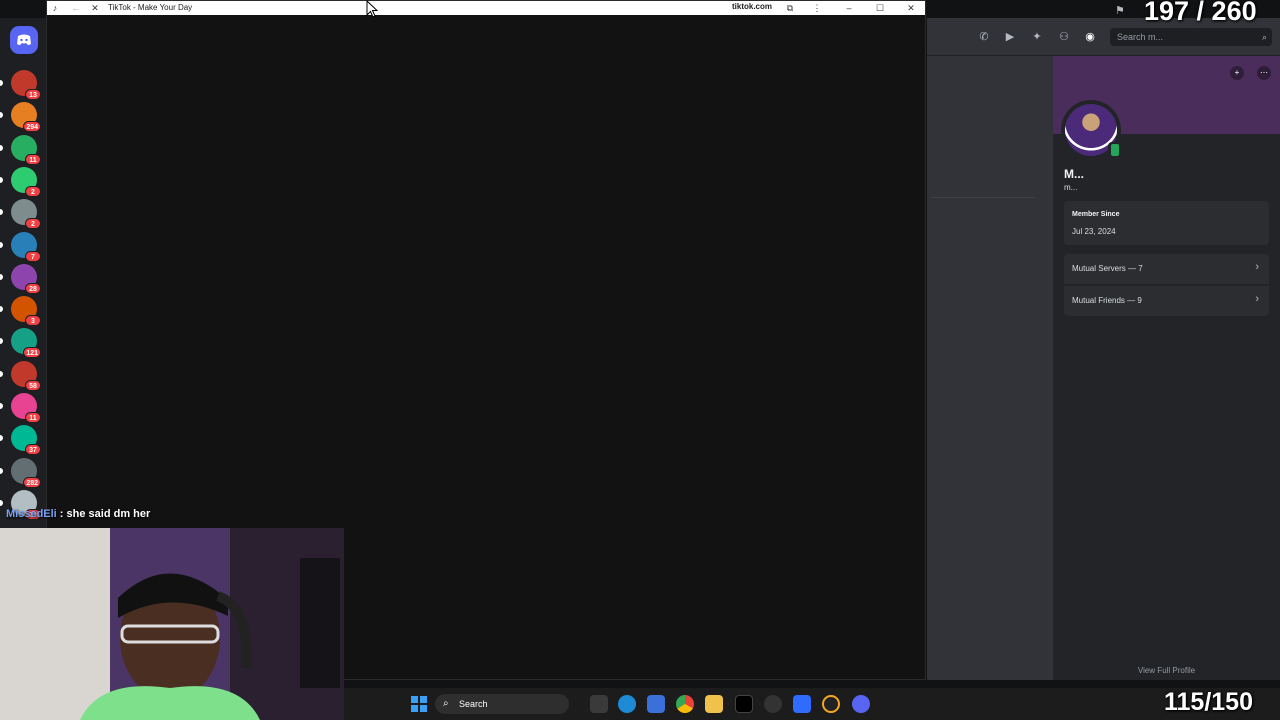 This screenshot has height=720, width=1280. Describe the element at coordinates (1037, 37) in the screenshot. I see `pin-icon: ✦` at that location.